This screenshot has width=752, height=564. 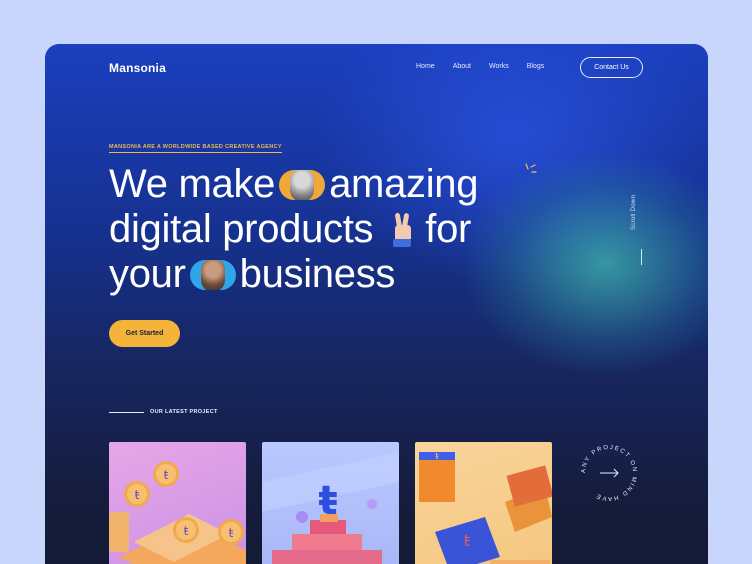 I want to click on project-illustration-stacks: ŧ ŧ, so click(x=485, y=508).